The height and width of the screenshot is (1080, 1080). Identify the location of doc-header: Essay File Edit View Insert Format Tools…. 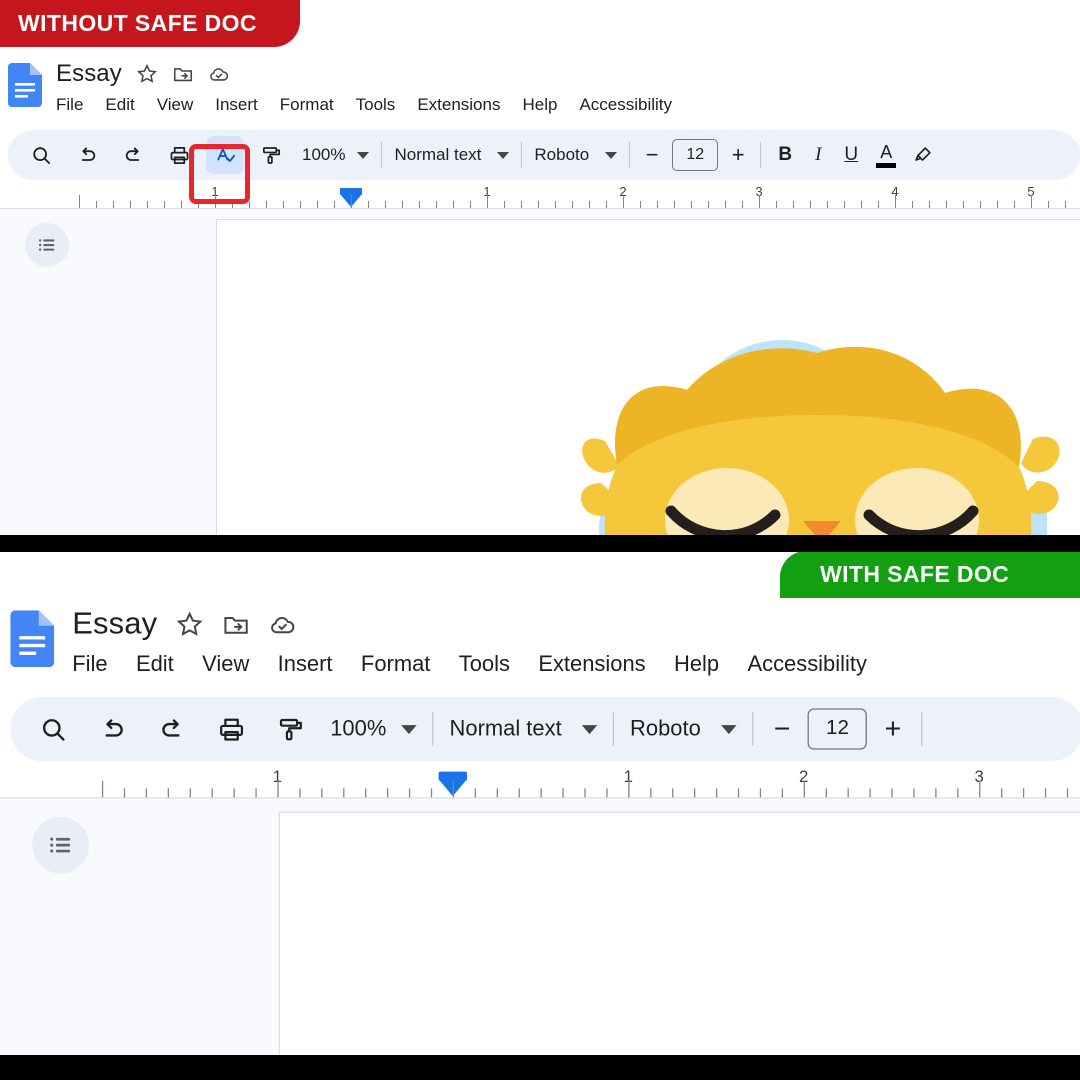
(540, 91).